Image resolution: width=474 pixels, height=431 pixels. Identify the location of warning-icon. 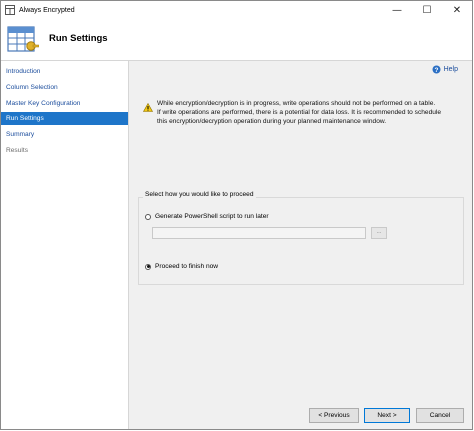
(148, 107).